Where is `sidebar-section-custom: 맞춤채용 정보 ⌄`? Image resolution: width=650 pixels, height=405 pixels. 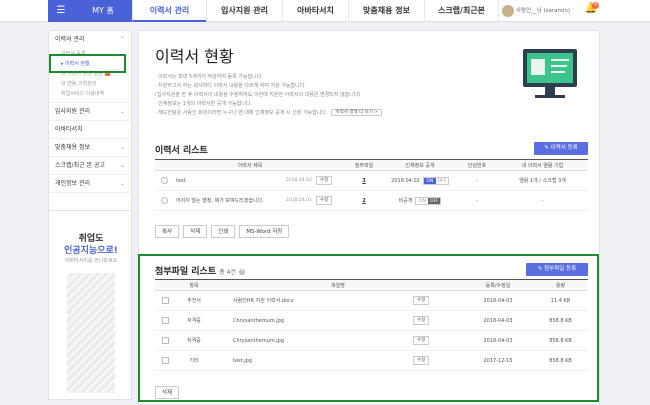
sidebar-section-custom: 맞춤채용 정보 ⌄ is located at coordinates (90, 148).